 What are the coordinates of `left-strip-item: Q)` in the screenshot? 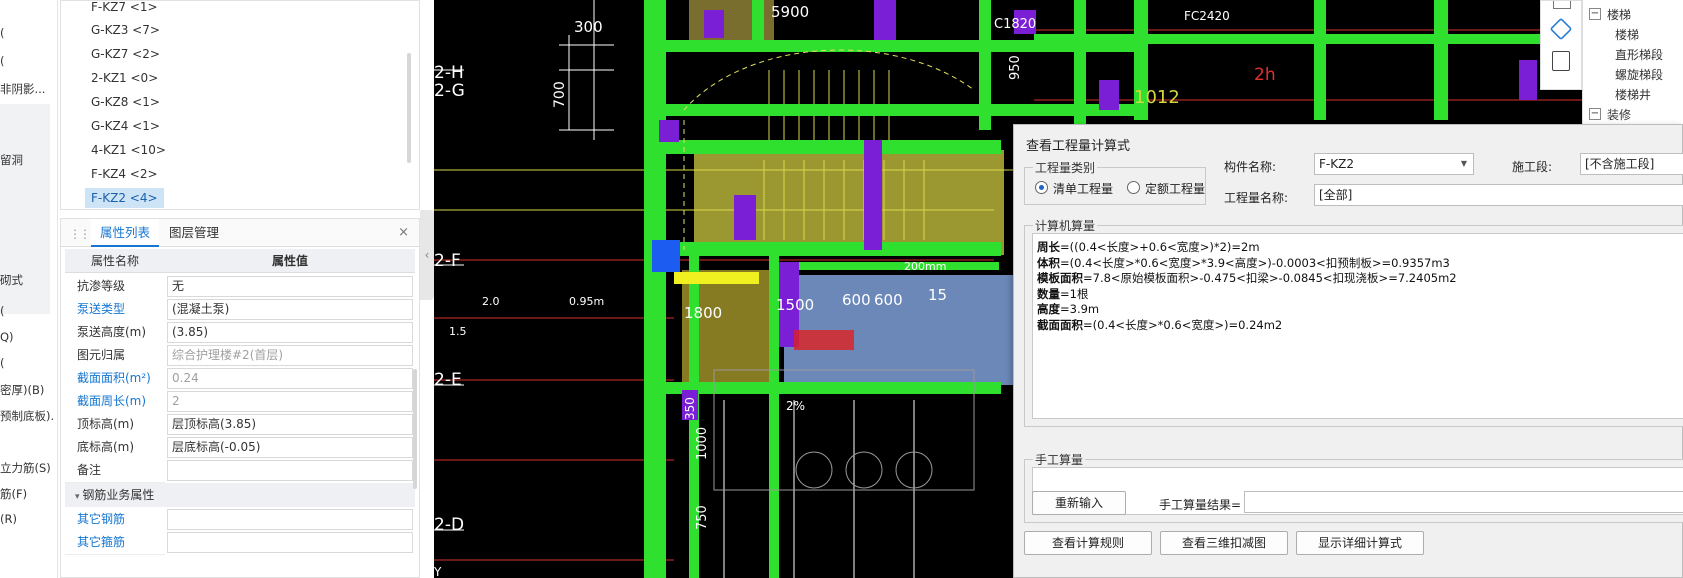 It's located at (28, 337).